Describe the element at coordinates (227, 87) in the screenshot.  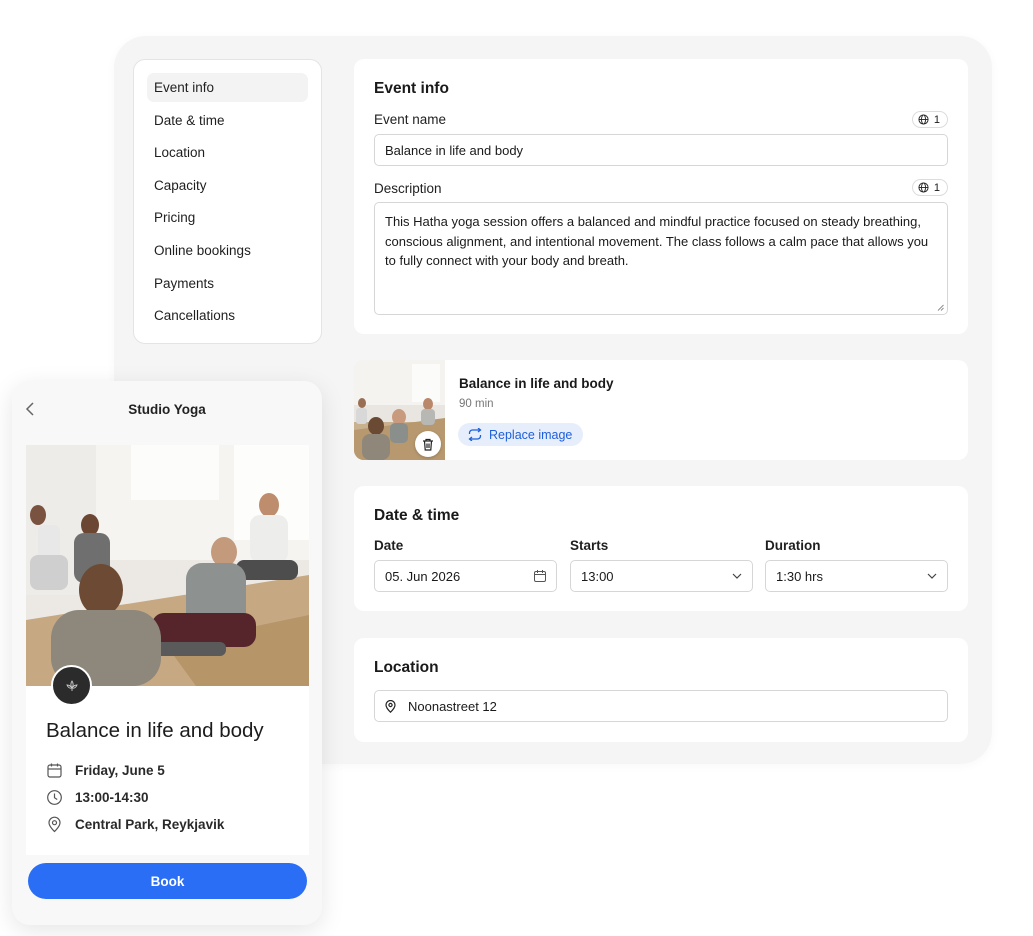
I see `nav-item-event-info: Event info` at that location.